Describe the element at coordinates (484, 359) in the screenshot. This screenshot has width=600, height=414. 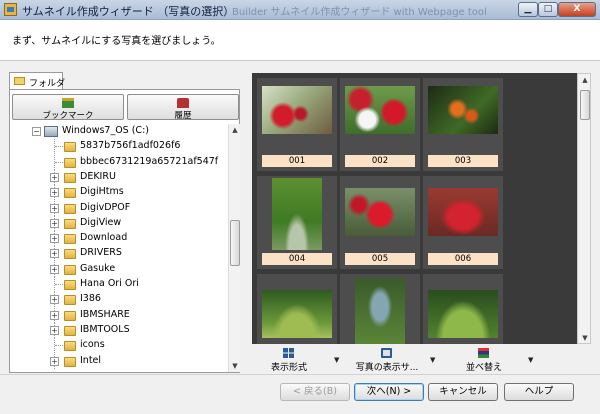
I see `sort-button: 並べ替え` at that location.